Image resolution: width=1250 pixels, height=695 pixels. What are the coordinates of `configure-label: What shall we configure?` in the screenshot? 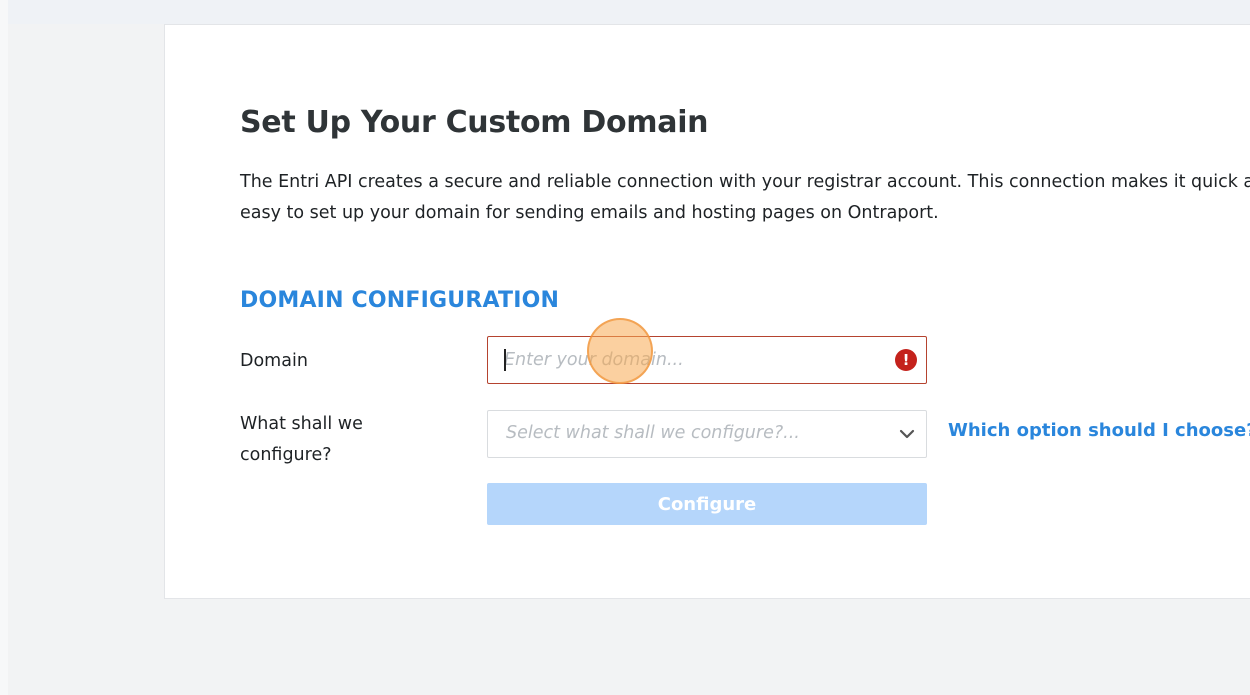 It's located at (301, 439).